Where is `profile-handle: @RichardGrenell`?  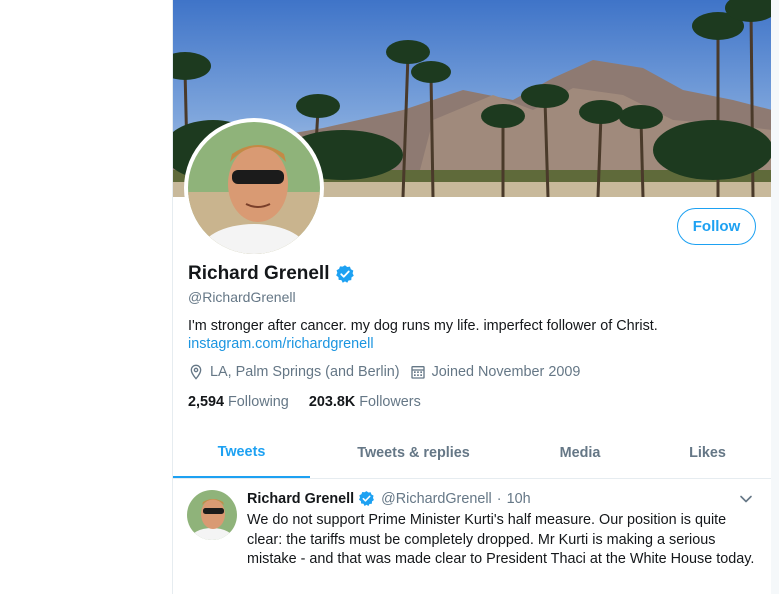
profile-handle: @RichardGrenell is located at coordinates (242, 297).